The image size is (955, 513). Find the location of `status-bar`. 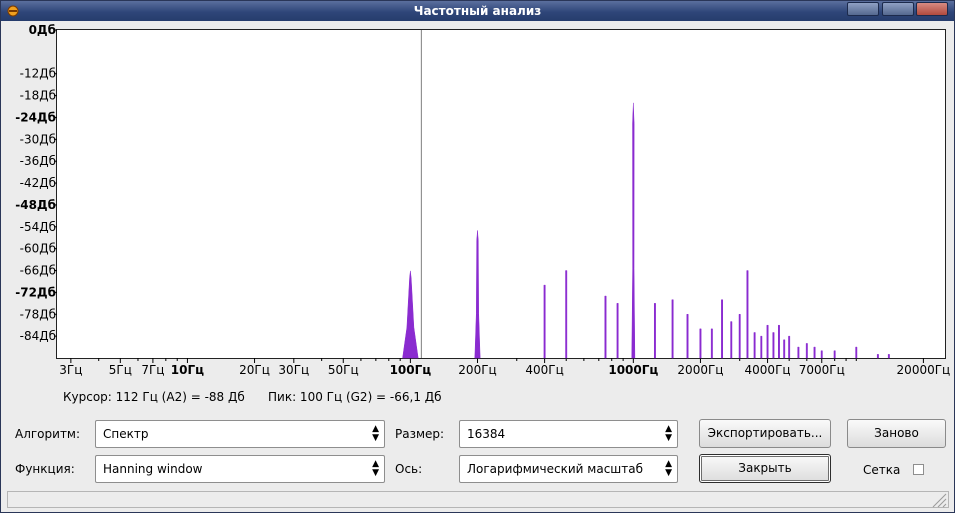

status-bar is located at coordinates (478, 499).